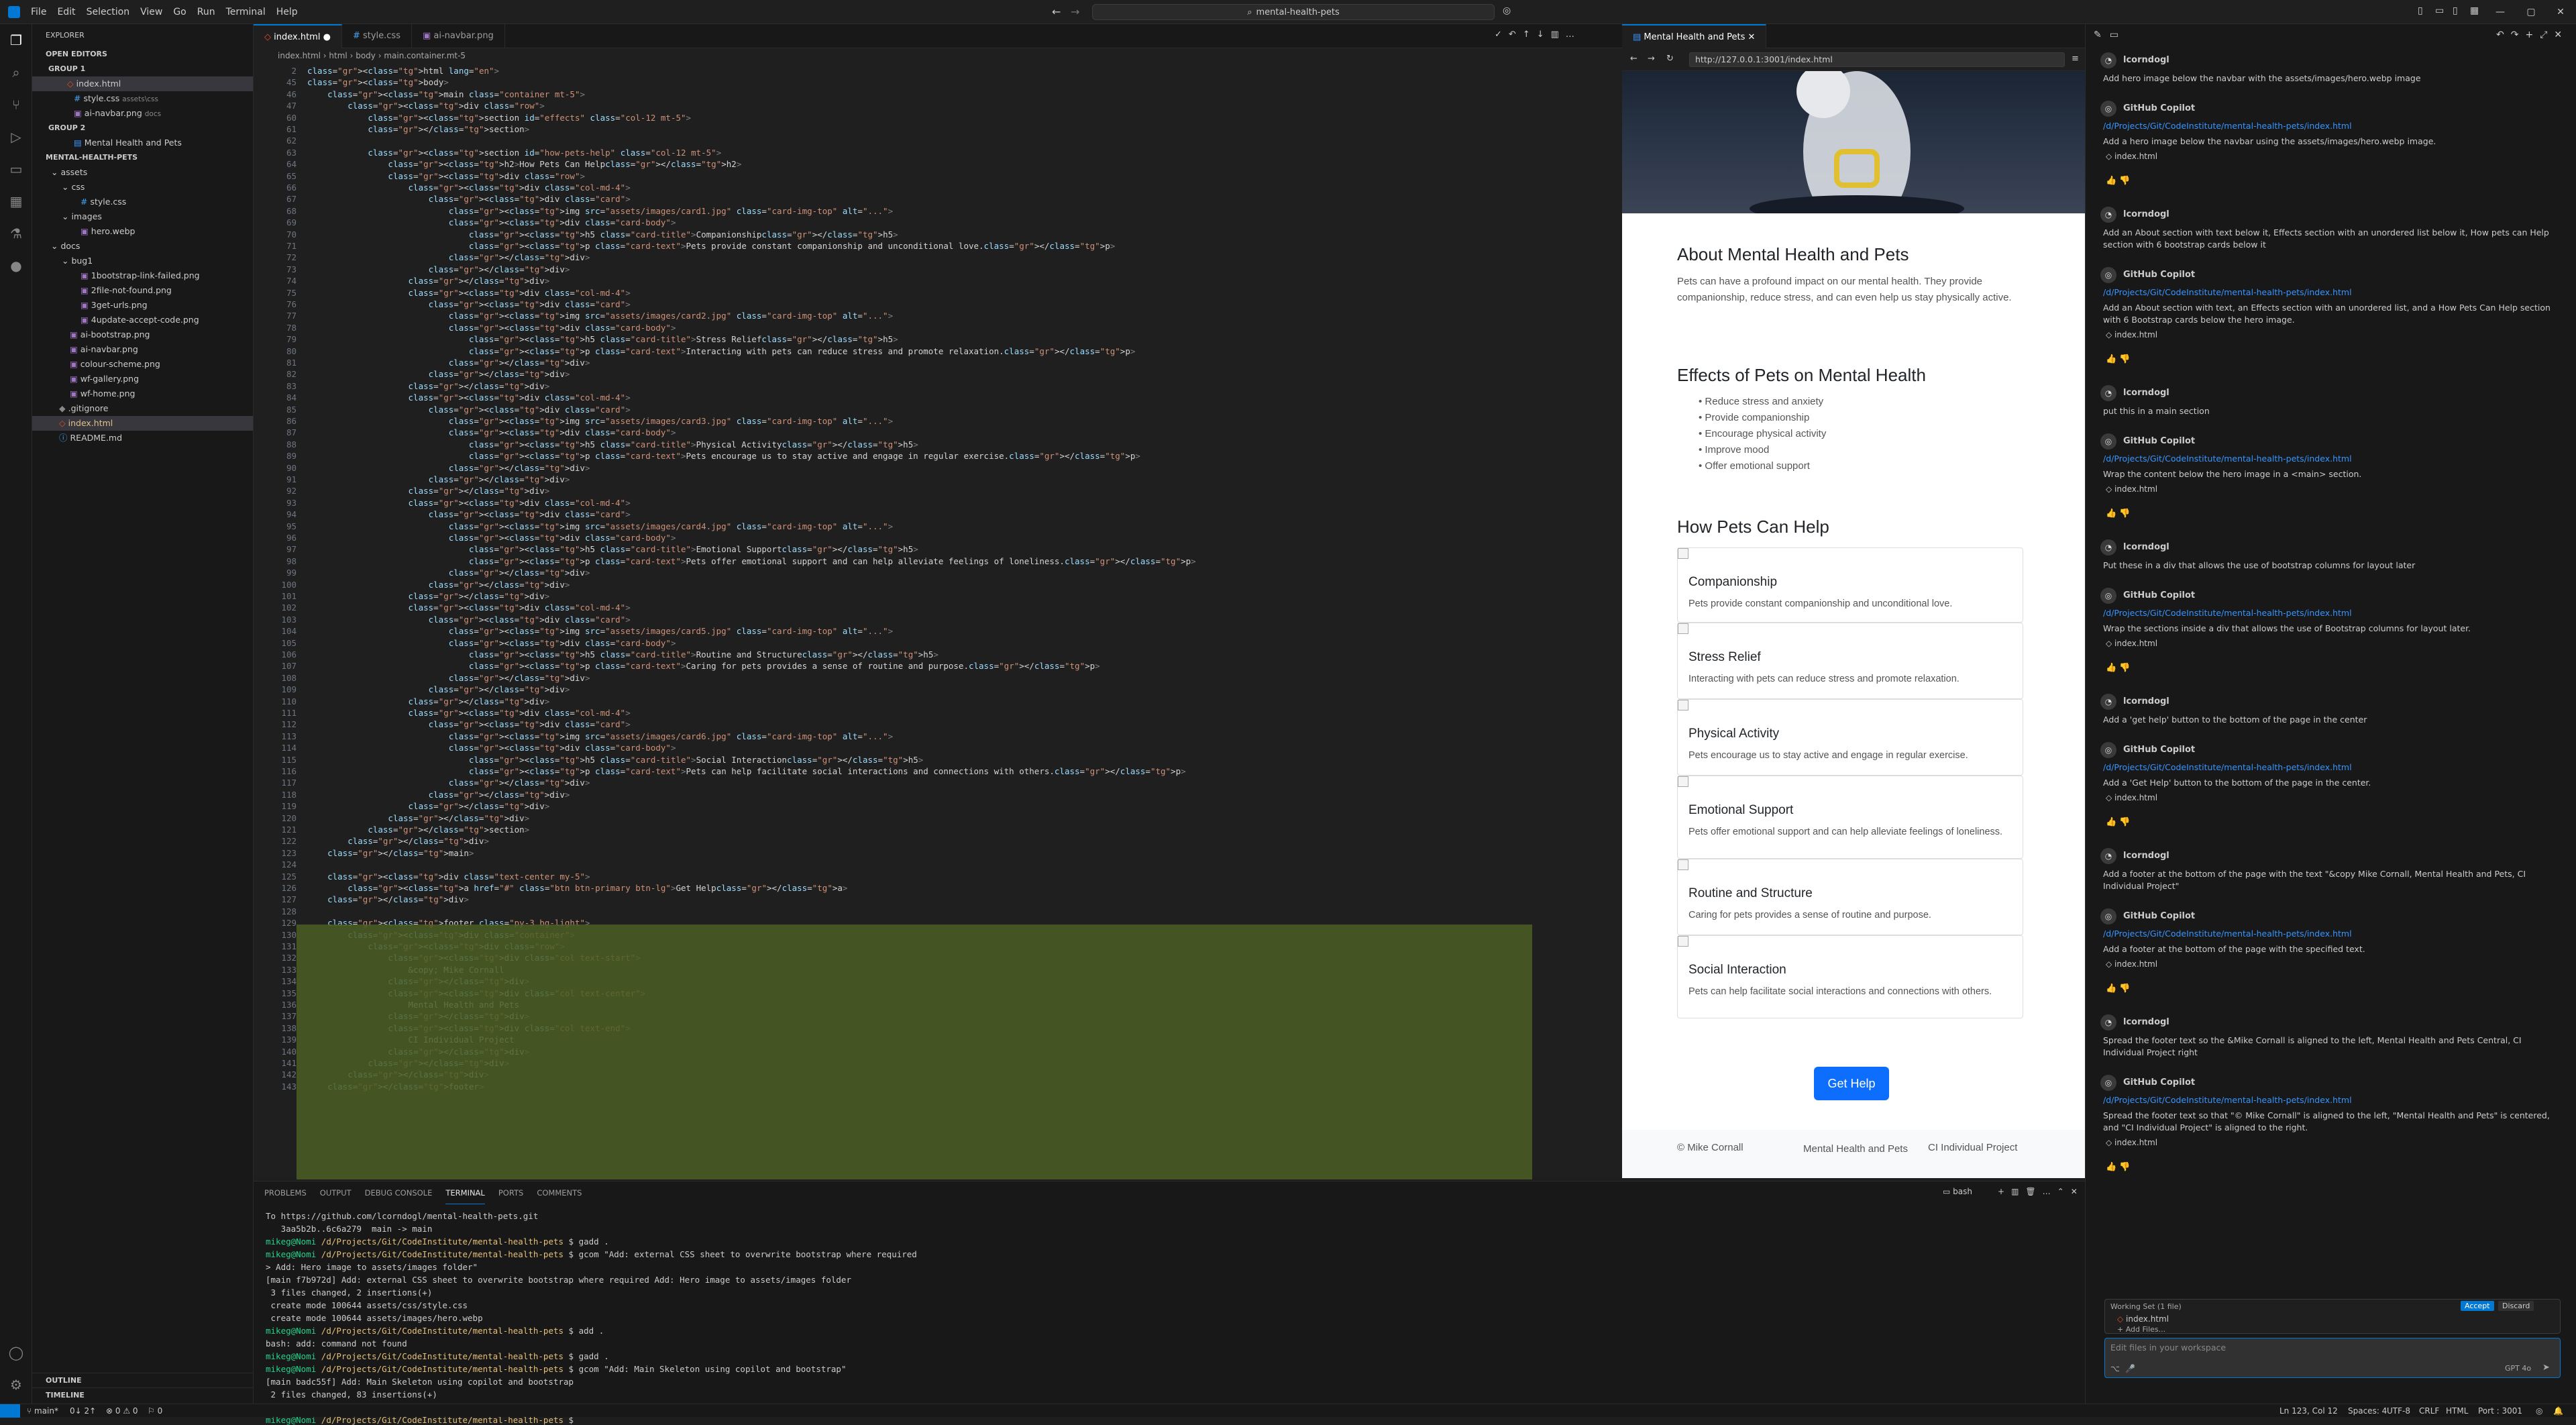 The height and width of the screenshot is (1425, 2576). What do you see at coordinates (142, 423) in the screenshot?
I see `file-item-active: ◇ index.html` at bounding box center [142, 423].